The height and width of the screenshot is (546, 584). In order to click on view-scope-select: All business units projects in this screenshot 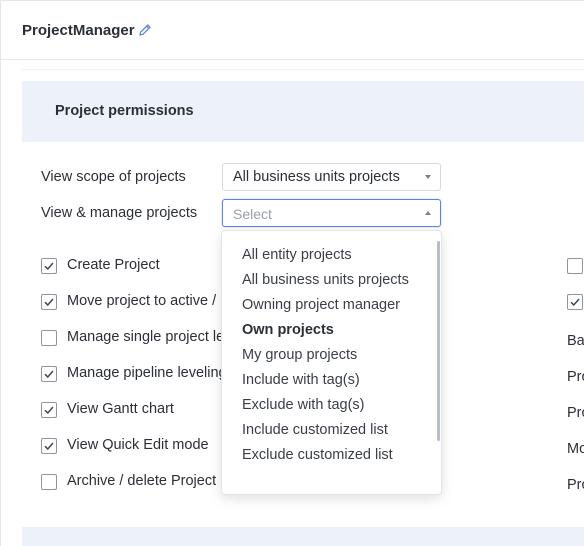, I will do `click(331, 177)`.